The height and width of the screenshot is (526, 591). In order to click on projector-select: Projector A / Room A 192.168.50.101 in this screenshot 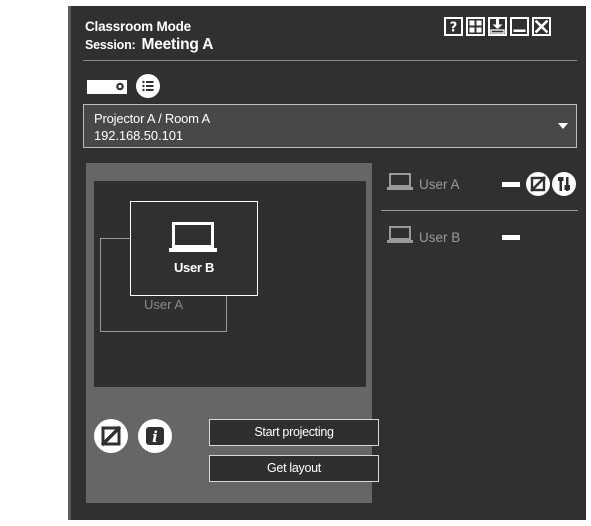, I will do `click(330, 126)`.